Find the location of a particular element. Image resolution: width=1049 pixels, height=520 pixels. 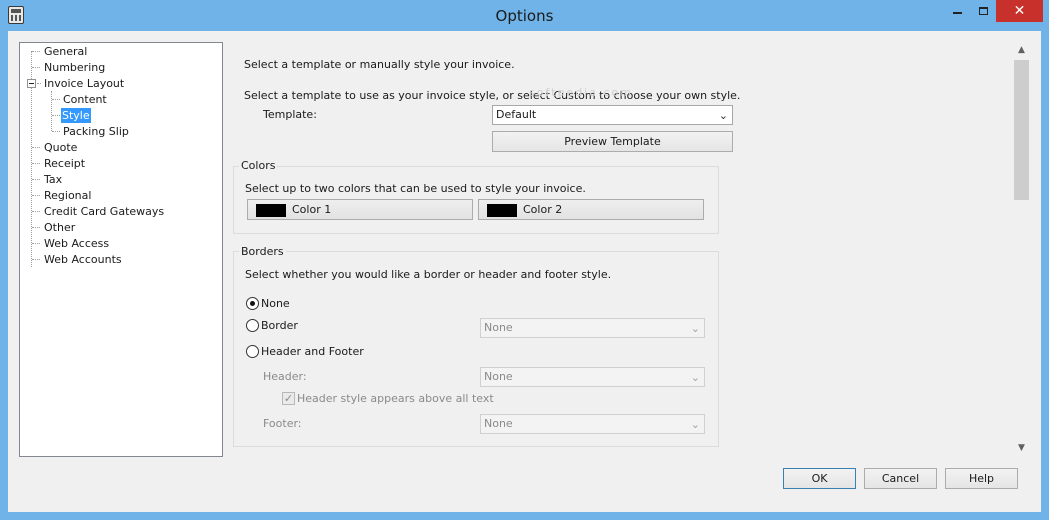

template-select-value: Default is located at coordinates (516, 114).